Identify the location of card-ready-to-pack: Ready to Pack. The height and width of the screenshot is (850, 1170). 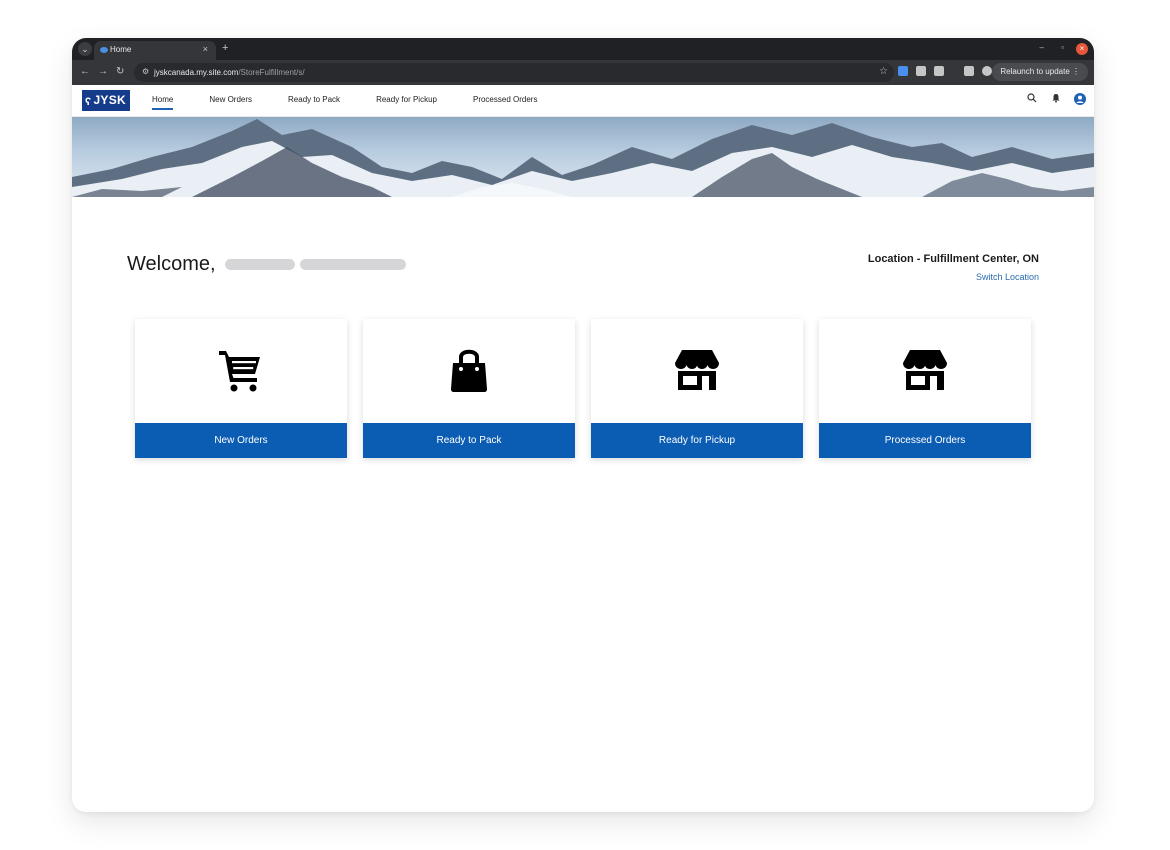
(469, 388).